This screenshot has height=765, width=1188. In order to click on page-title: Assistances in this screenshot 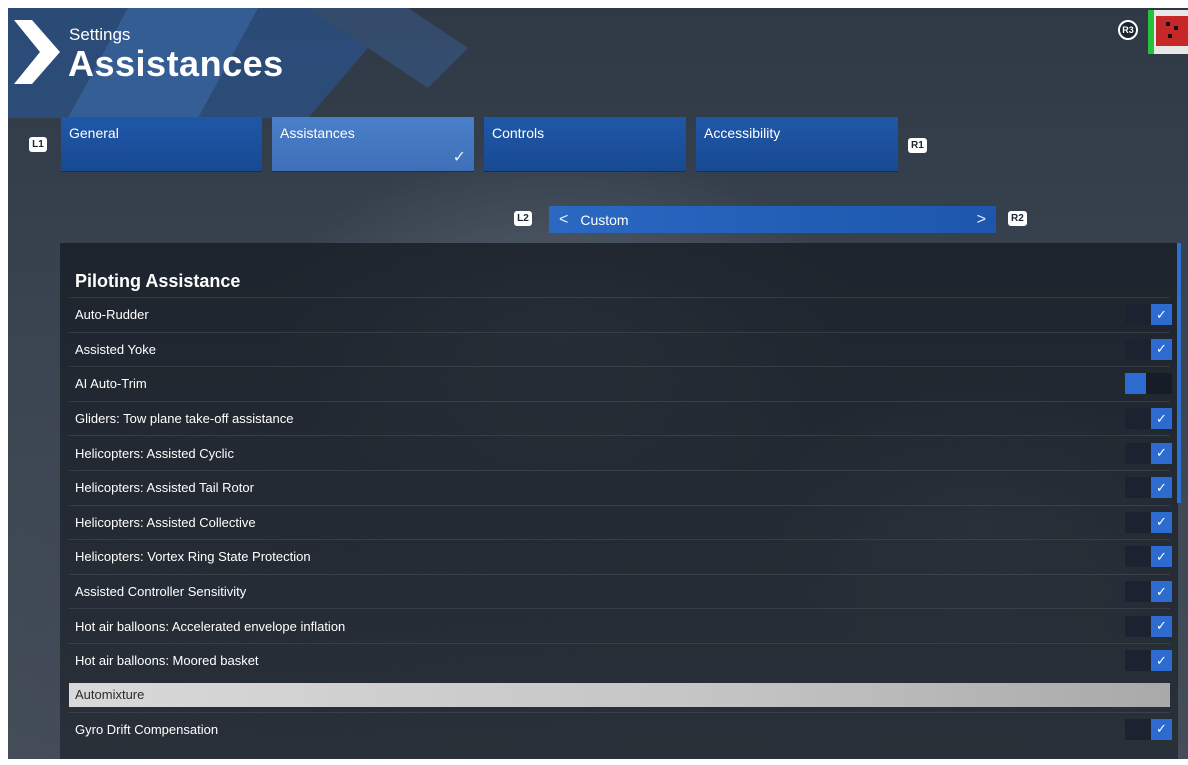, I will do `click(176, 63)`.